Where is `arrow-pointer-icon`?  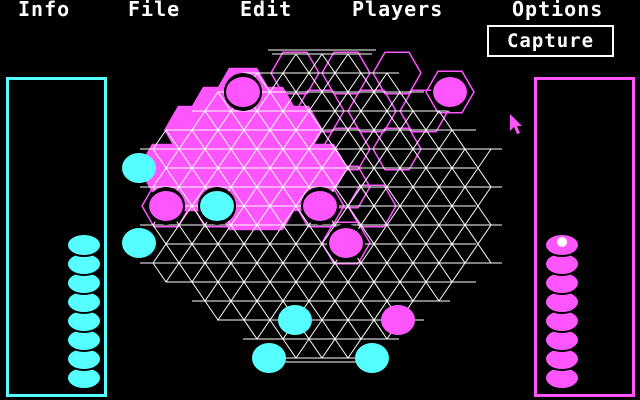
arrow-pointer-icon is located at coordinates (516, 124).